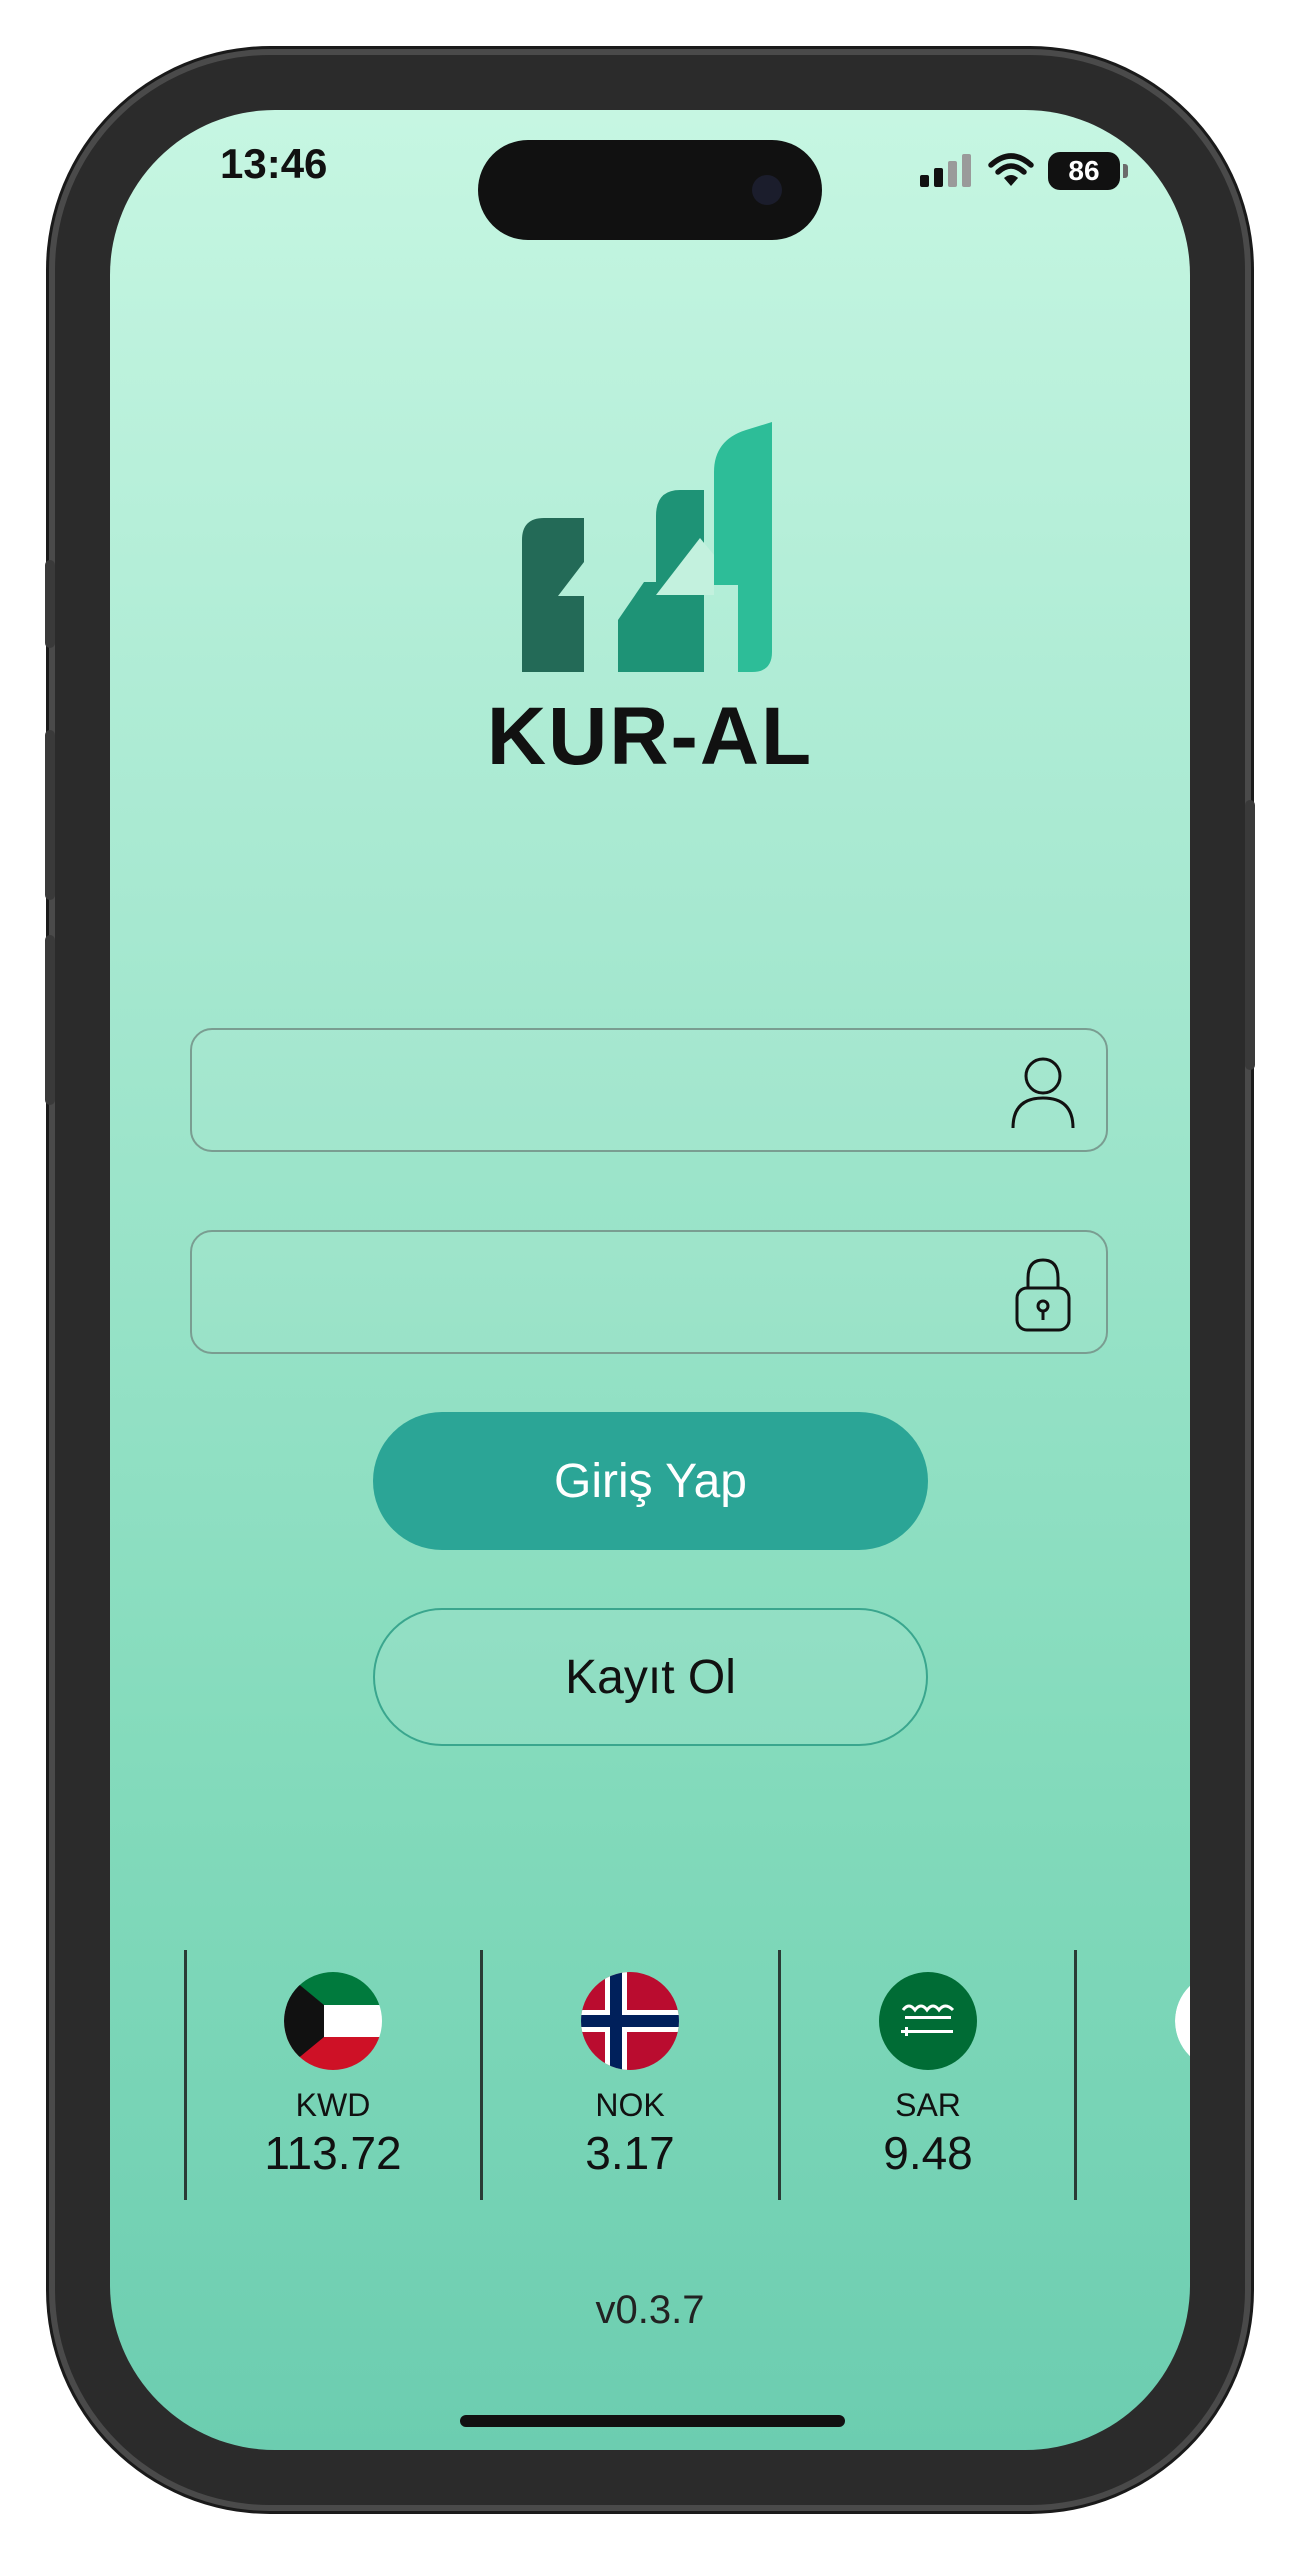  I want to click on status-icons: 86, so click(1023, 171).